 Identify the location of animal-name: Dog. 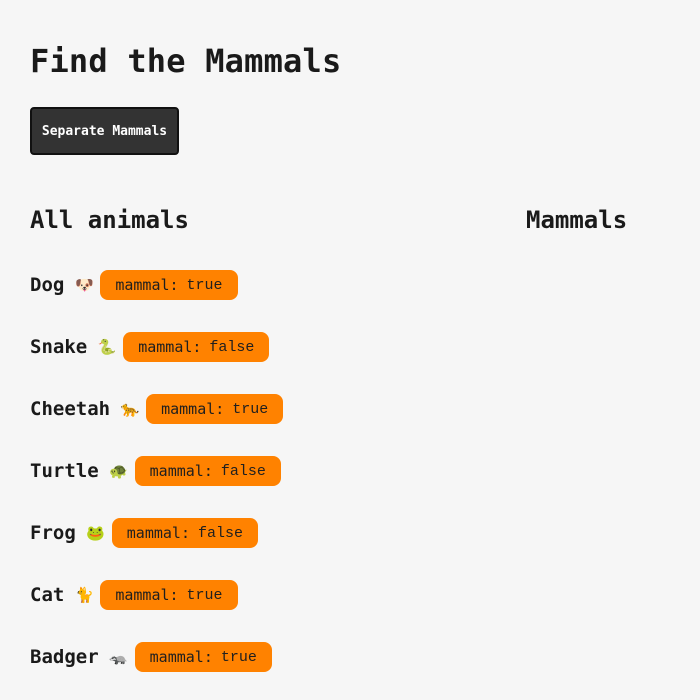
(47, 284).